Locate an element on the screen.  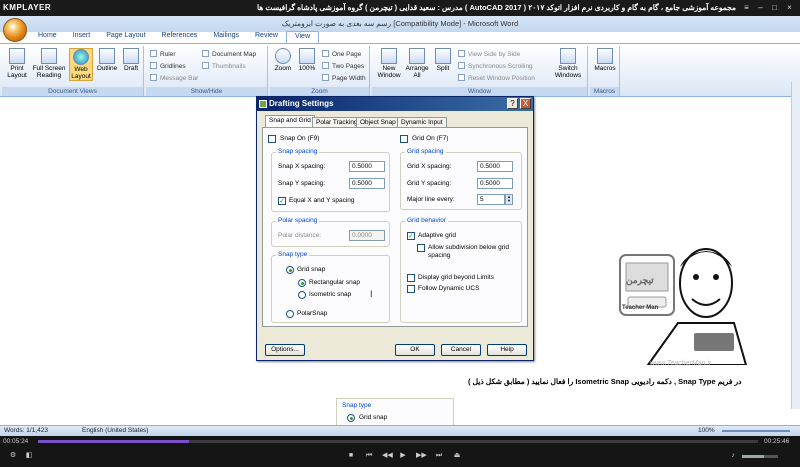
page-width-button: Page Width is located at coordinates (344, 78).